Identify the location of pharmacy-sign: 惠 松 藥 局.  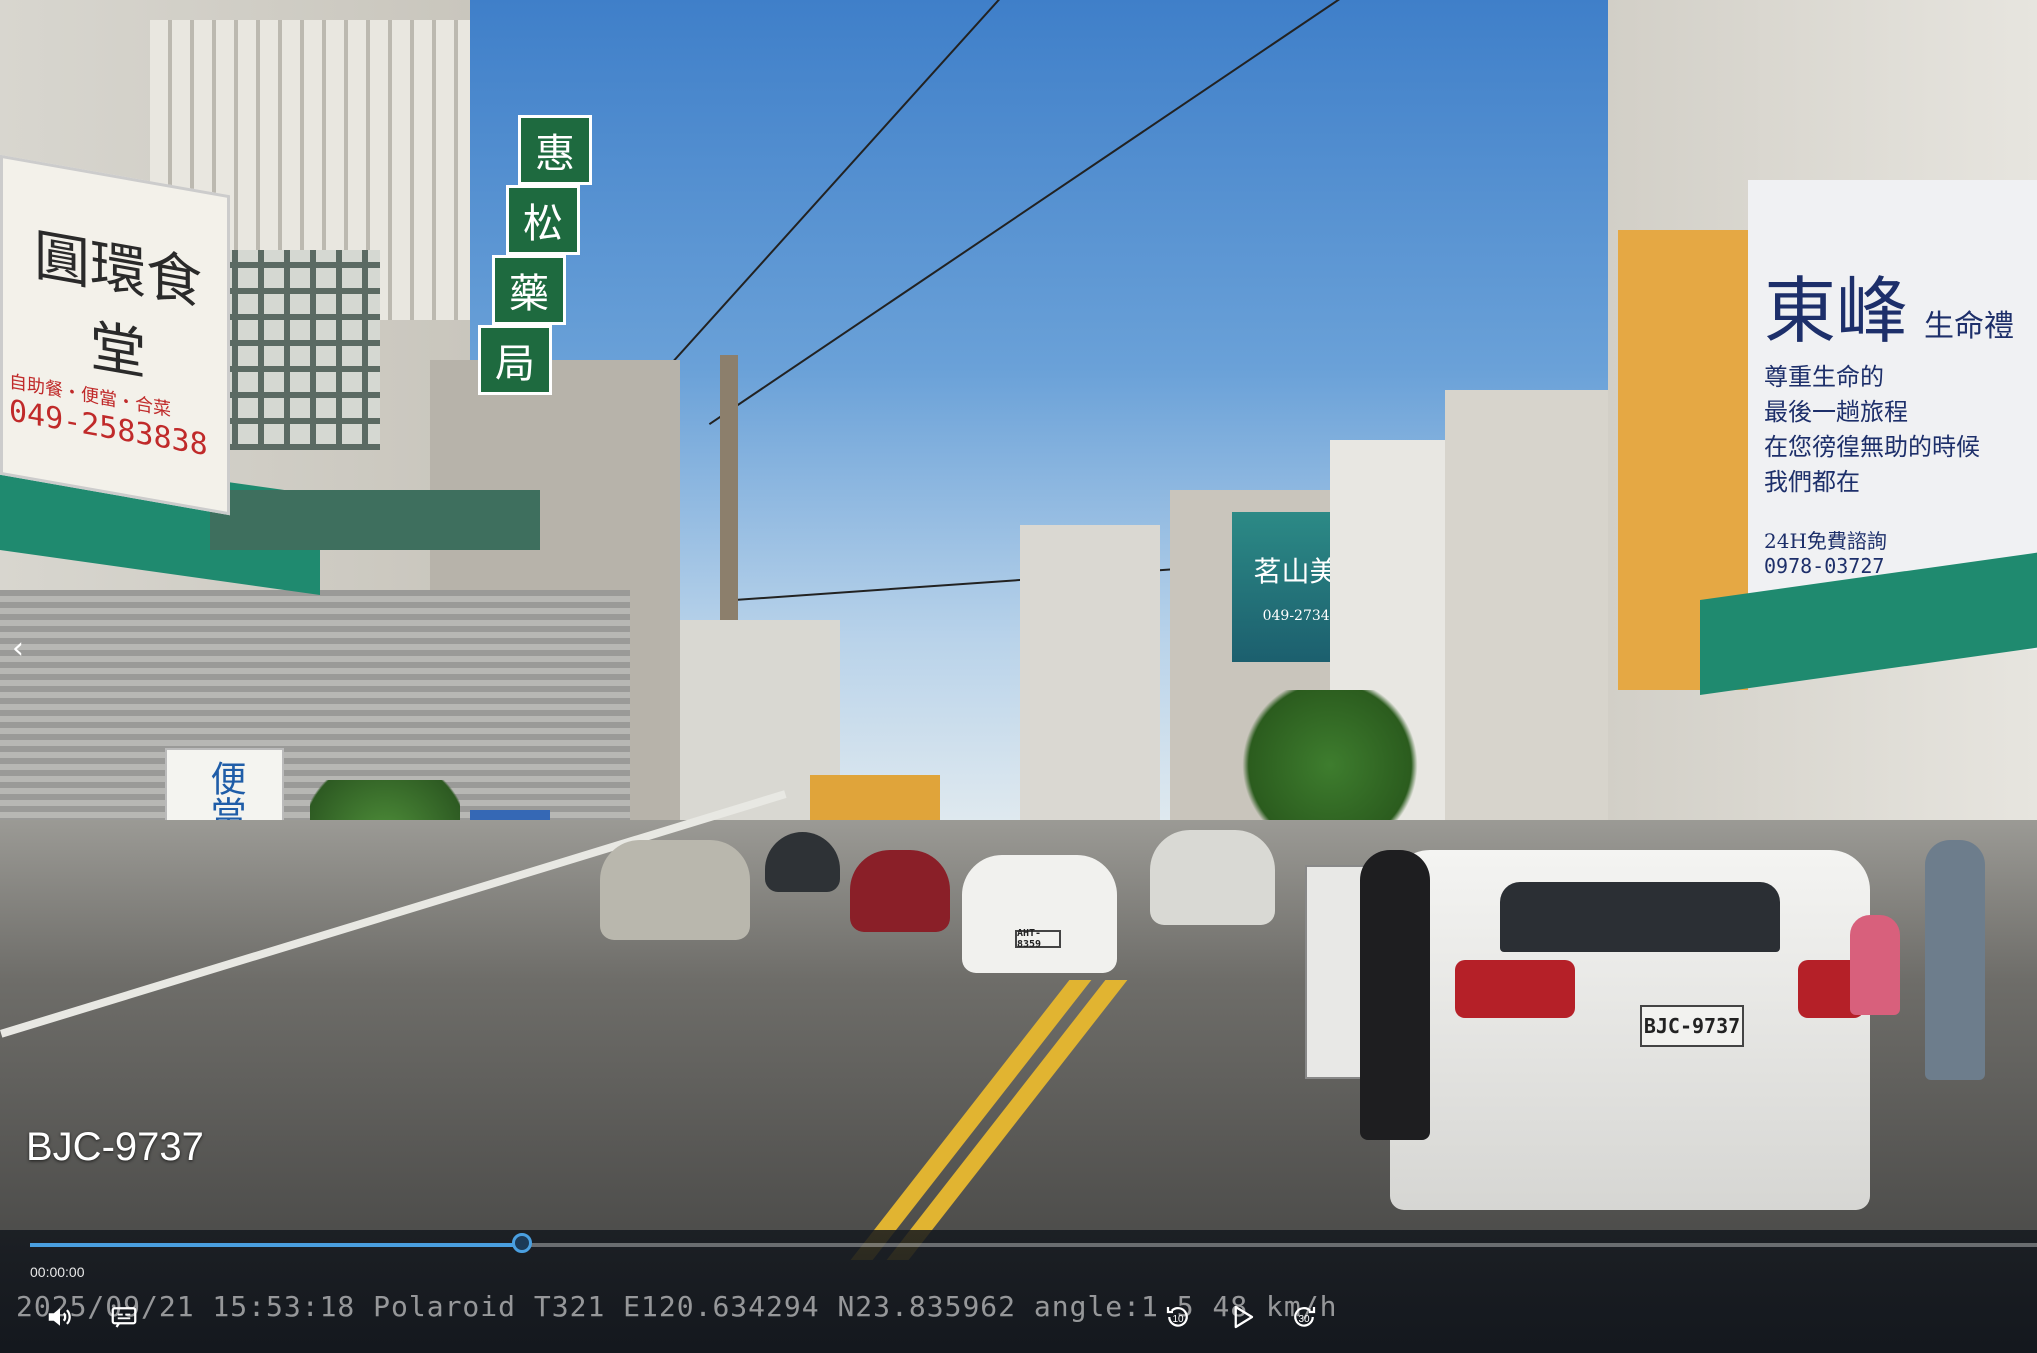
(535, 257).